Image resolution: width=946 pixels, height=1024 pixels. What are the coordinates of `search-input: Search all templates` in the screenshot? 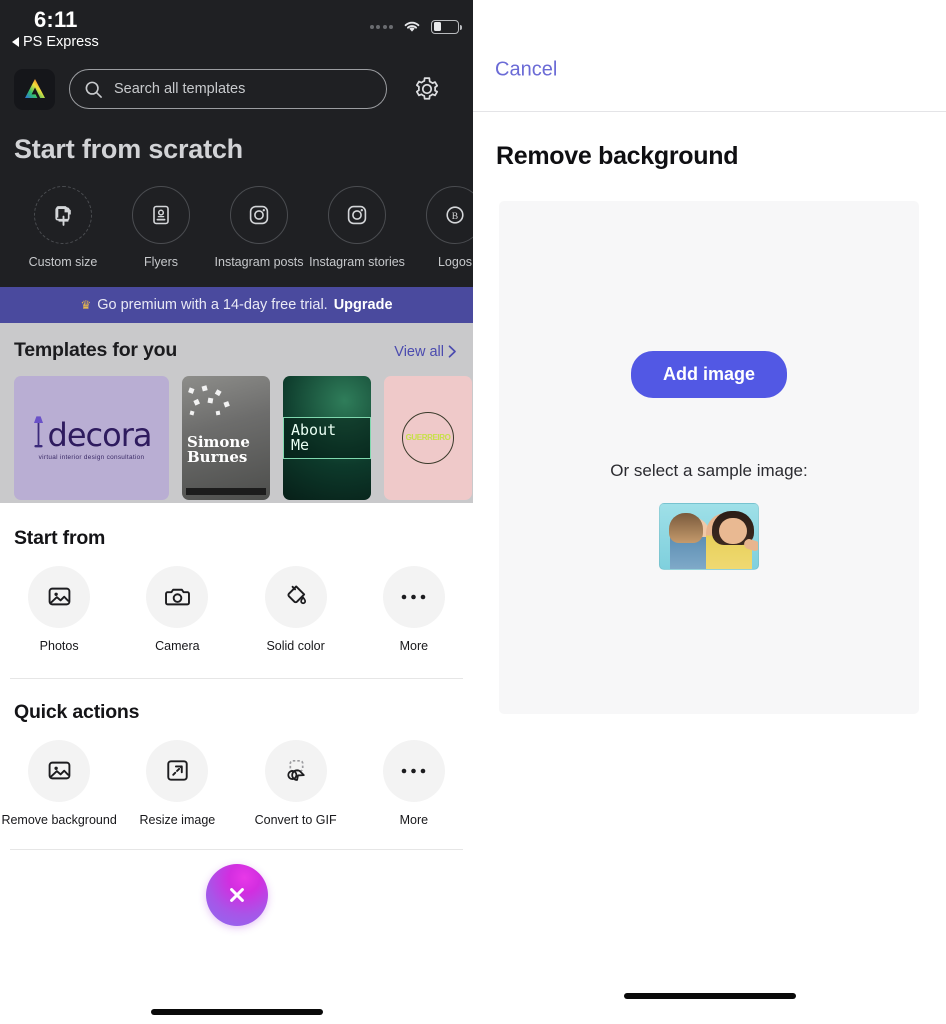 It's located at (228, 89).